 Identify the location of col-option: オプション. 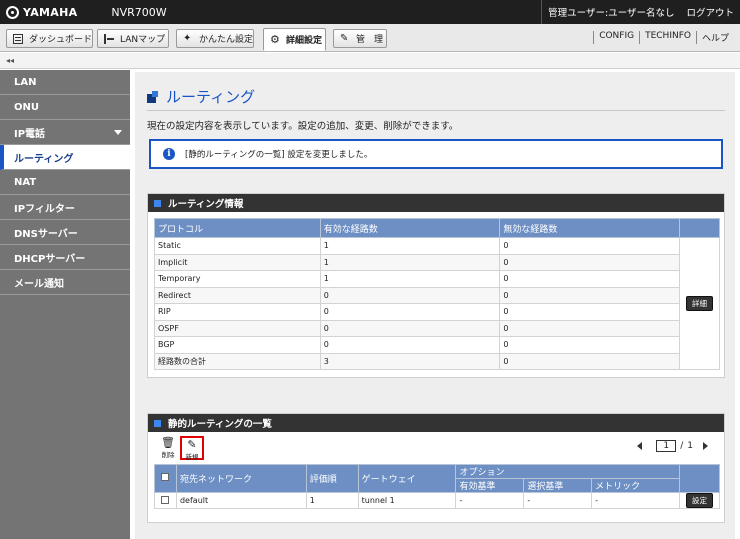
(567, 471).